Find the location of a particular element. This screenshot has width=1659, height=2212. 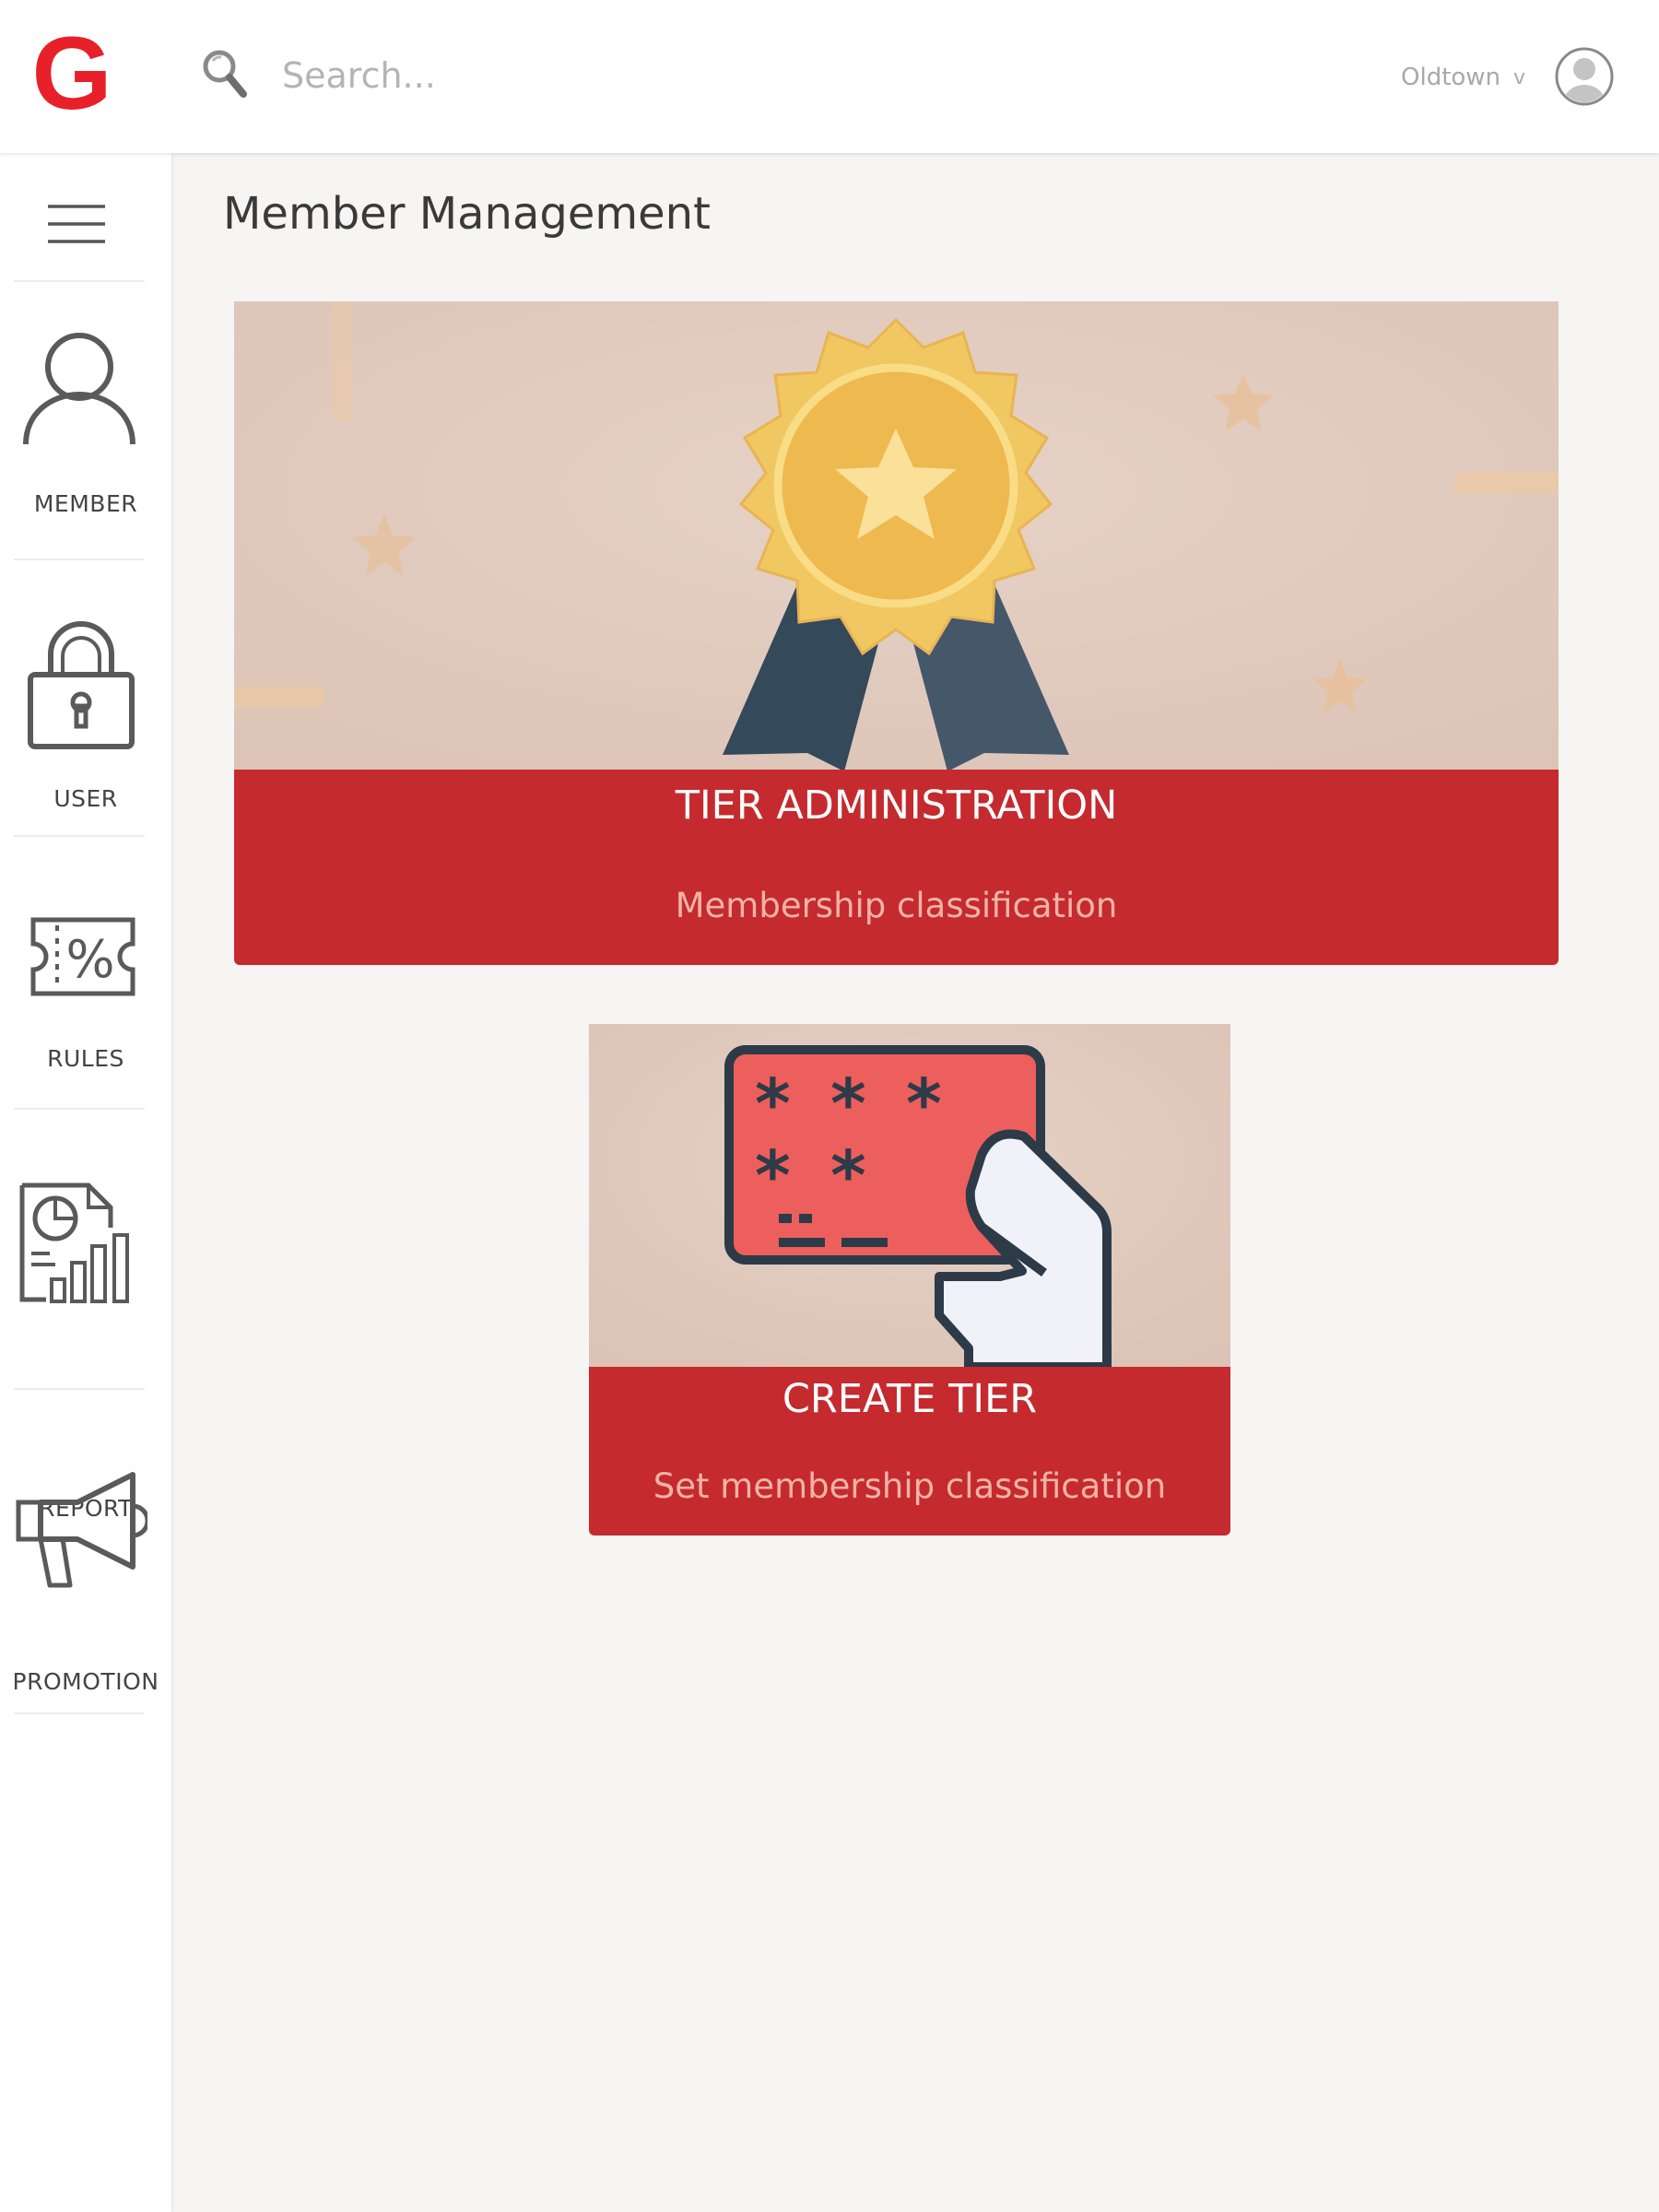

location-value: Oldtown is located at coordinates (1451, 77).